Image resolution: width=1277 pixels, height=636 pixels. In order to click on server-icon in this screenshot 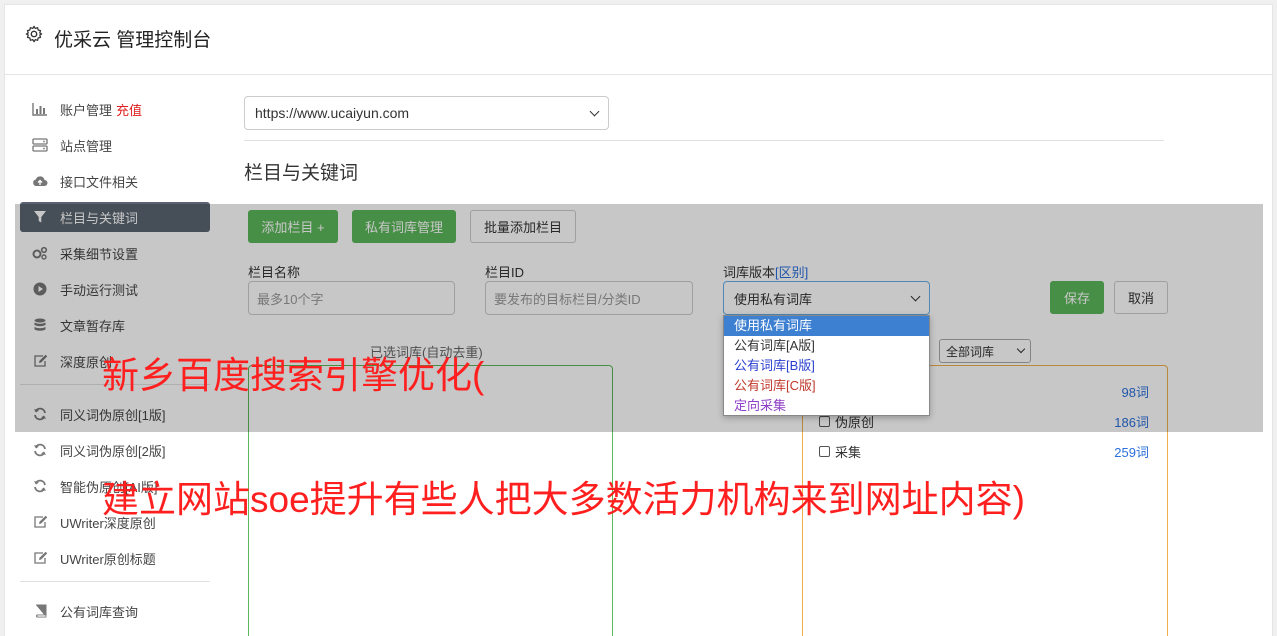, I will do `click(40, 145)`.